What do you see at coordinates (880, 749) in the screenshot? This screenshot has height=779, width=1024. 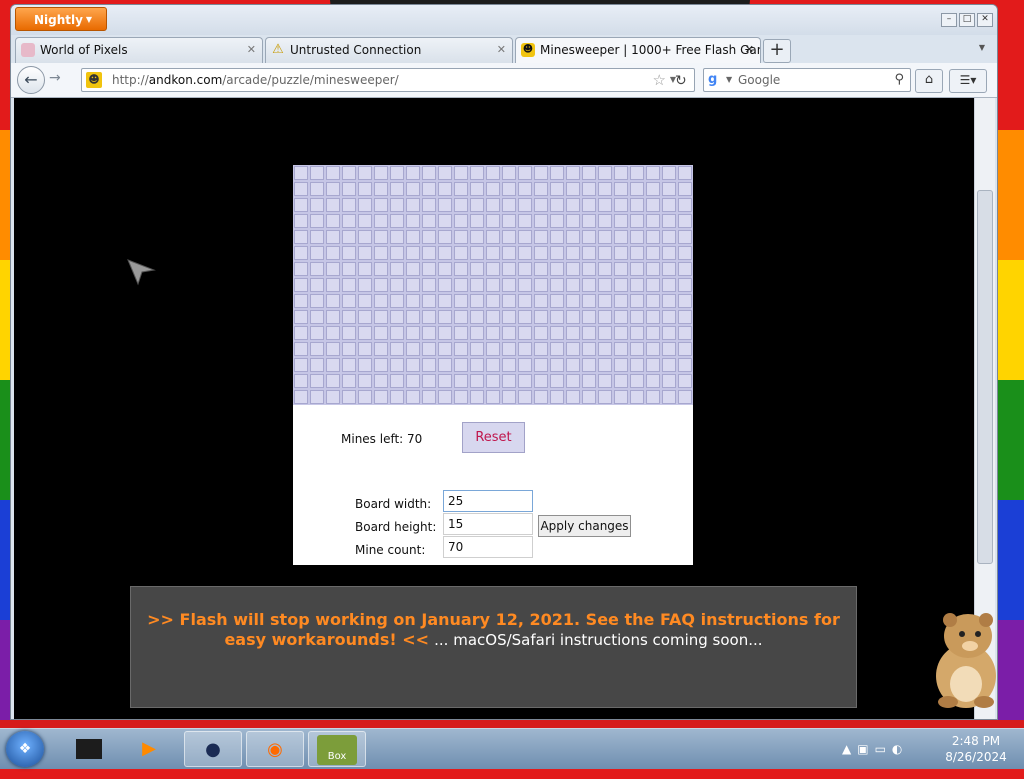 I see `display-icon: ▭` at bounding box center [880, 749].